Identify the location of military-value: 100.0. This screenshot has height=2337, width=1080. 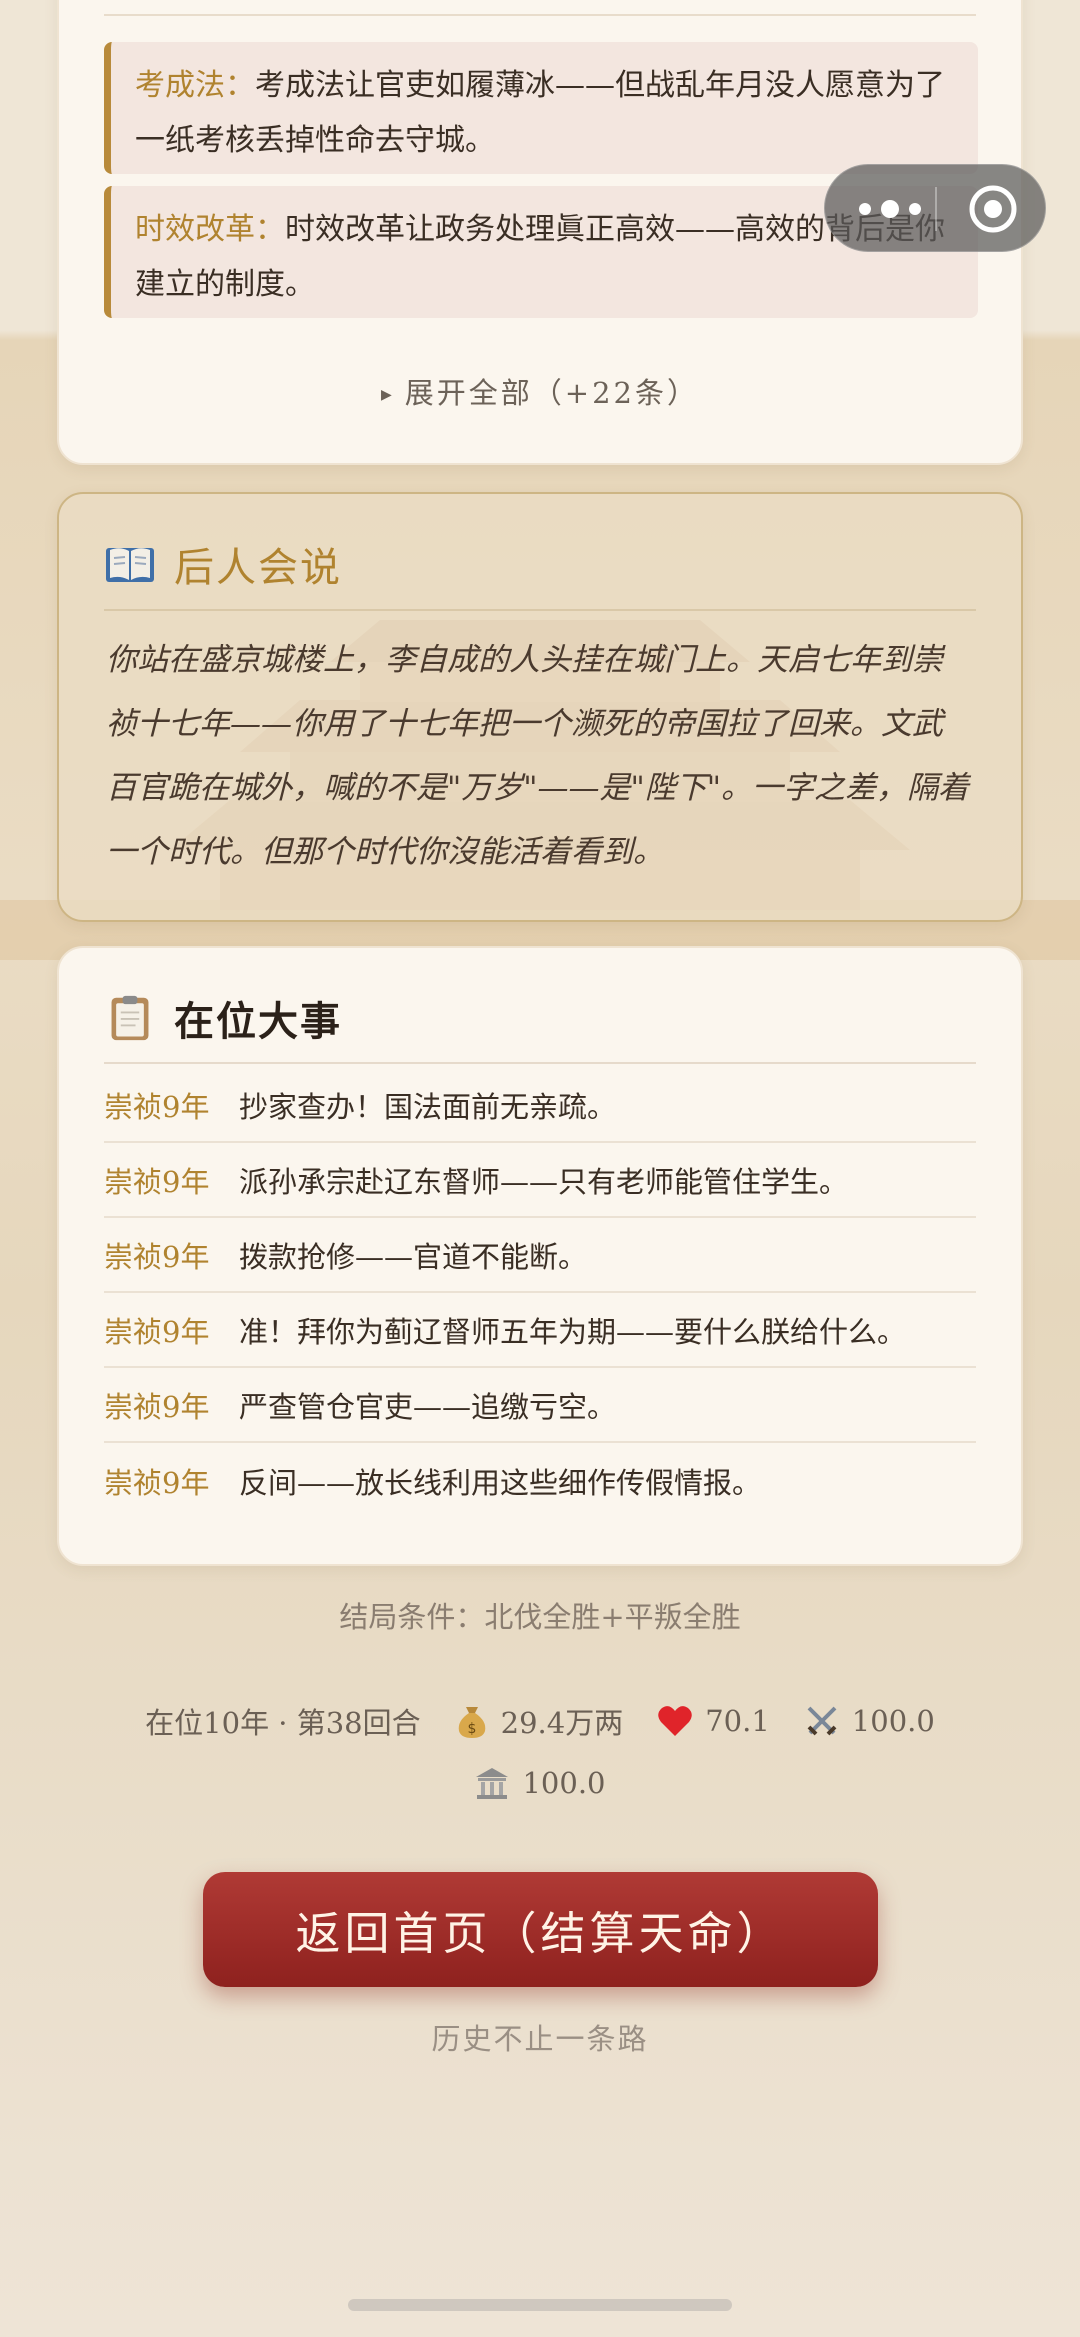
(893, 1721).